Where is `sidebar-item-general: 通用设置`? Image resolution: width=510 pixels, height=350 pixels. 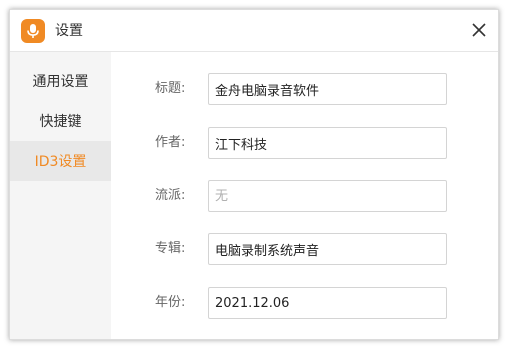 sidebar-item-general: 通用设置 is located at coordinates (60, 81).